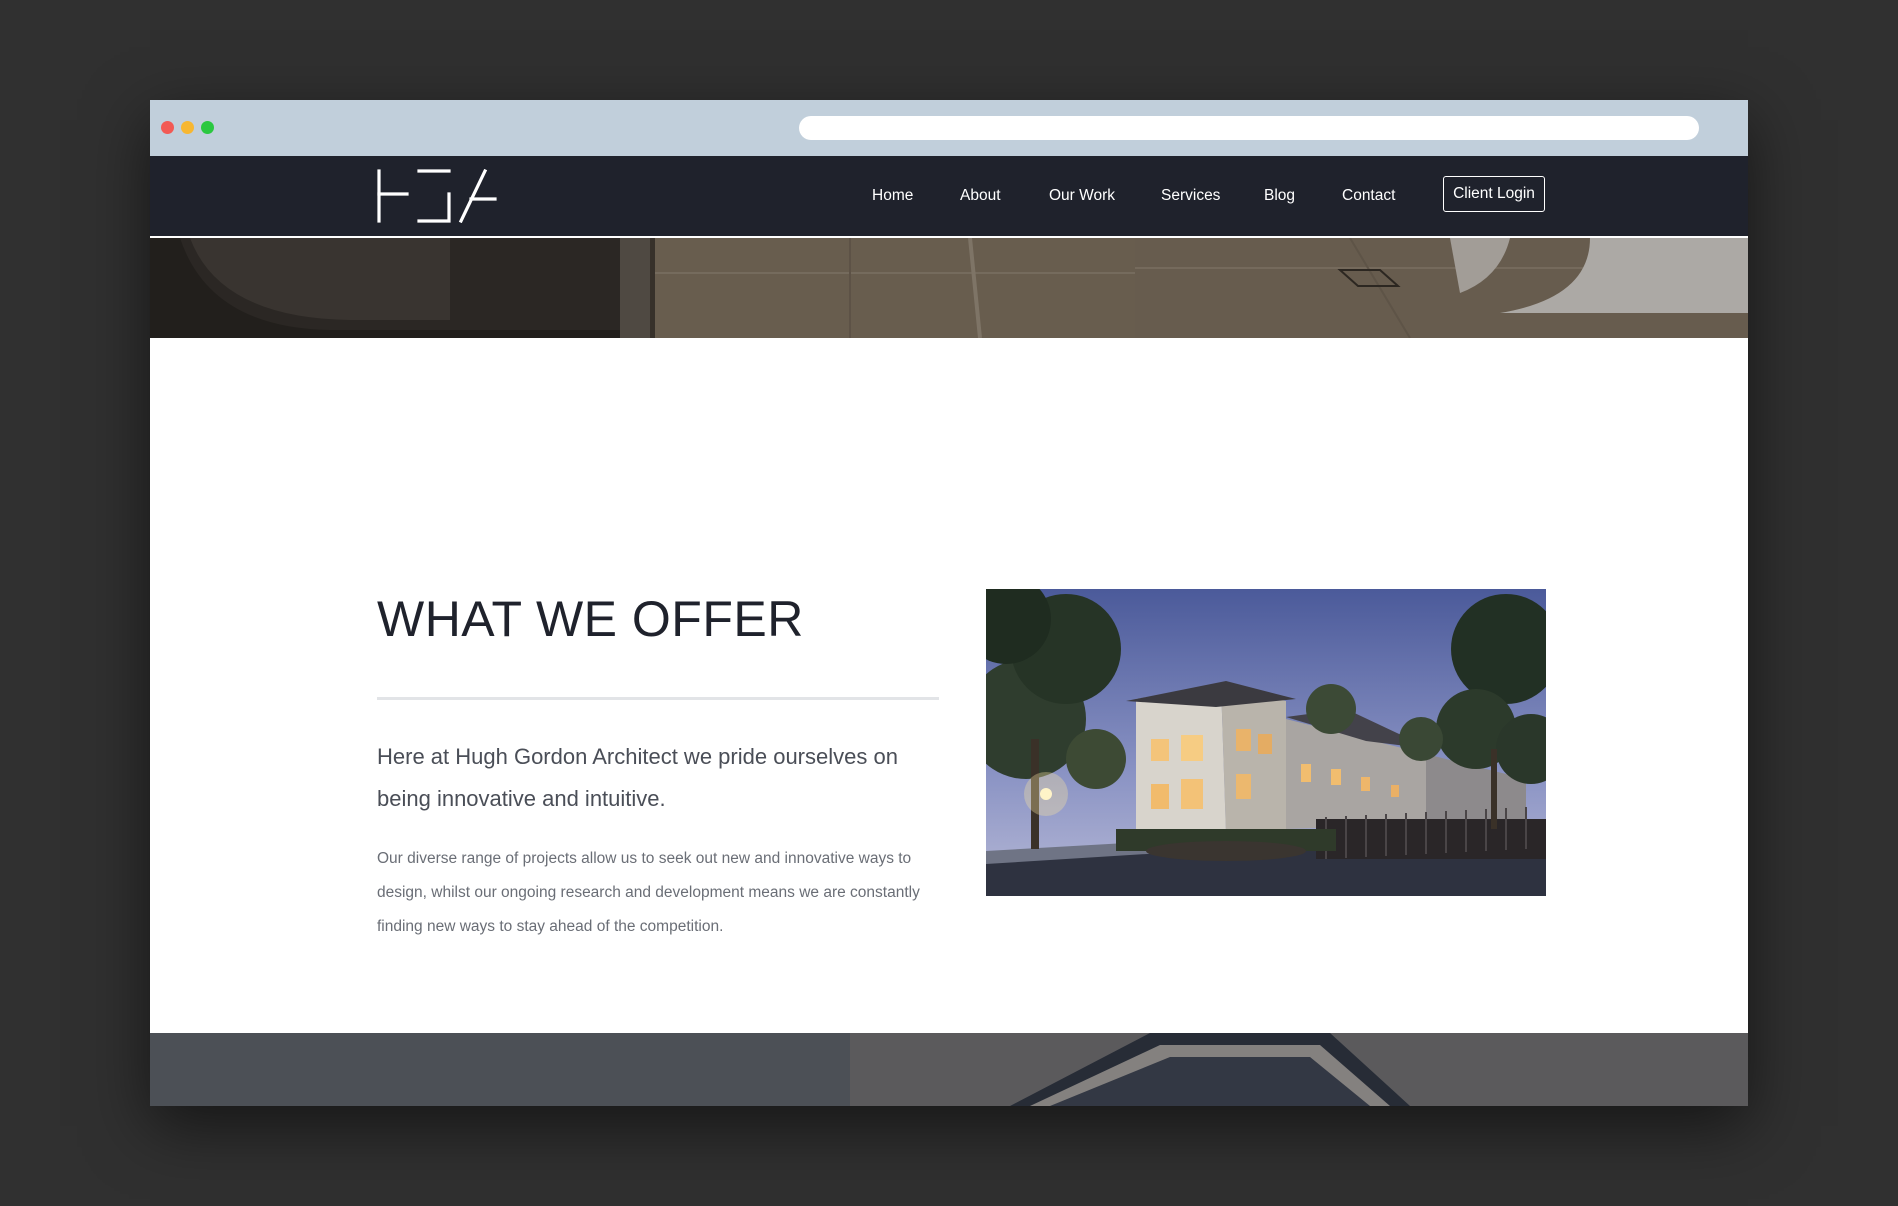 This screenshot has width=1898, height=1206. I want to click on nav-home: Home, so click(892, 196).